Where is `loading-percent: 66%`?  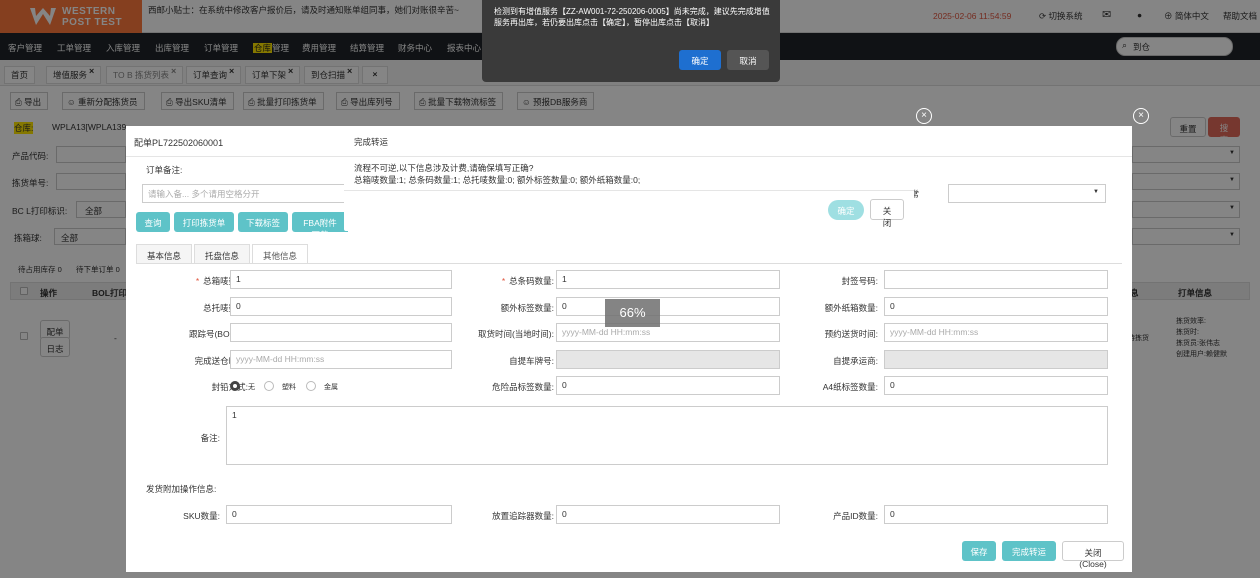 loading-percent: 66% is located at coordinates (632, 313).